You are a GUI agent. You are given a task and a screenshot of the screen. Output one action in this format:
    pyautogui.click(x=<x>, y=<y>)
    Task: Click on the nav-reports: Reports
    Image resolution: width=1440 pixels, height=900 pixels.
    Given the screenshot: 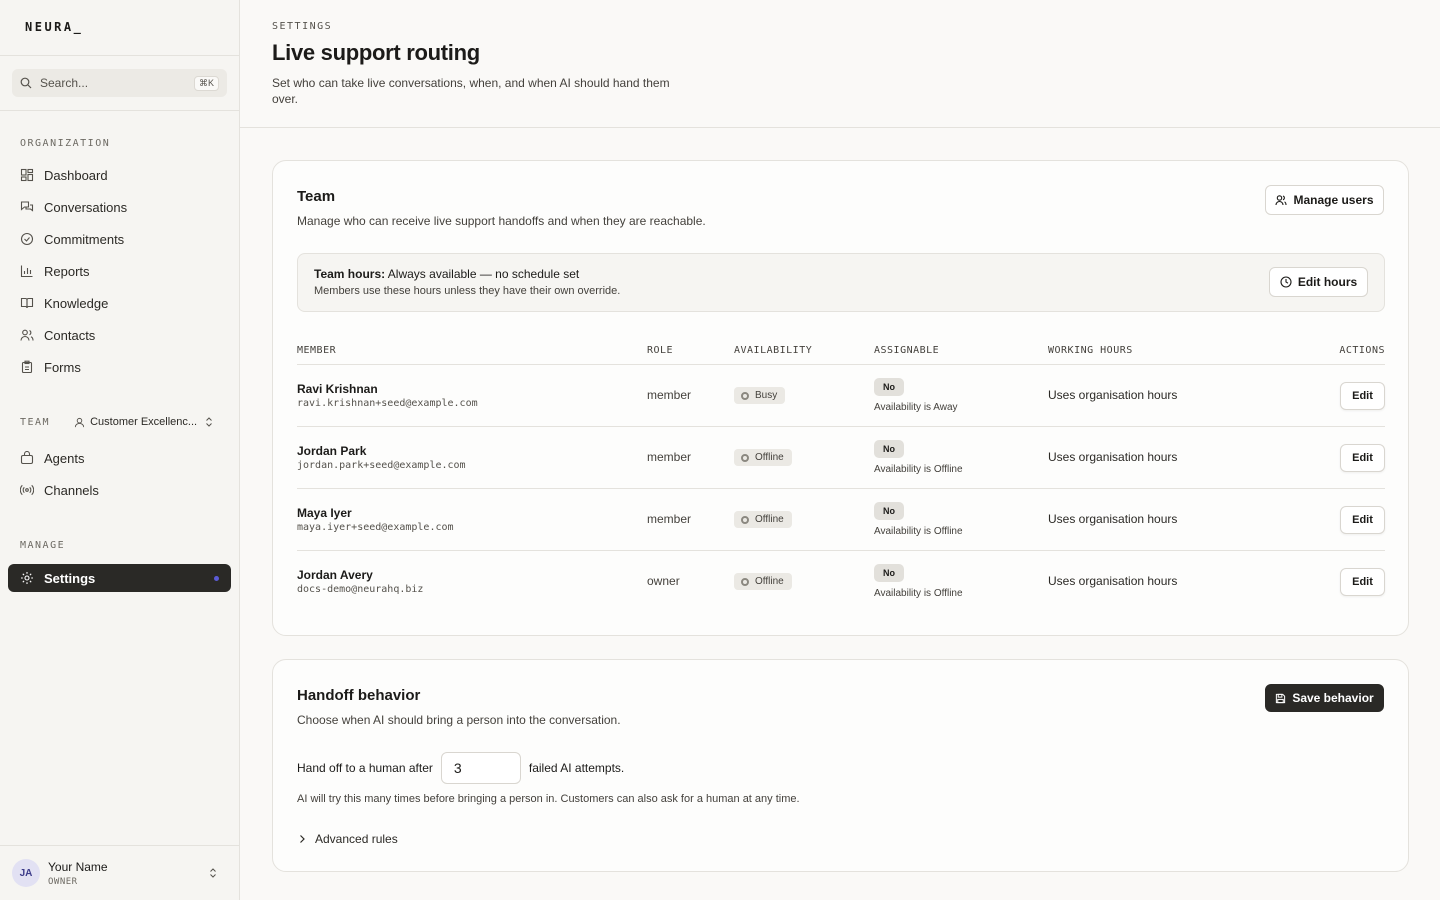 What is the action you would take?
    pyautogui.click(x=119, y=271)
    